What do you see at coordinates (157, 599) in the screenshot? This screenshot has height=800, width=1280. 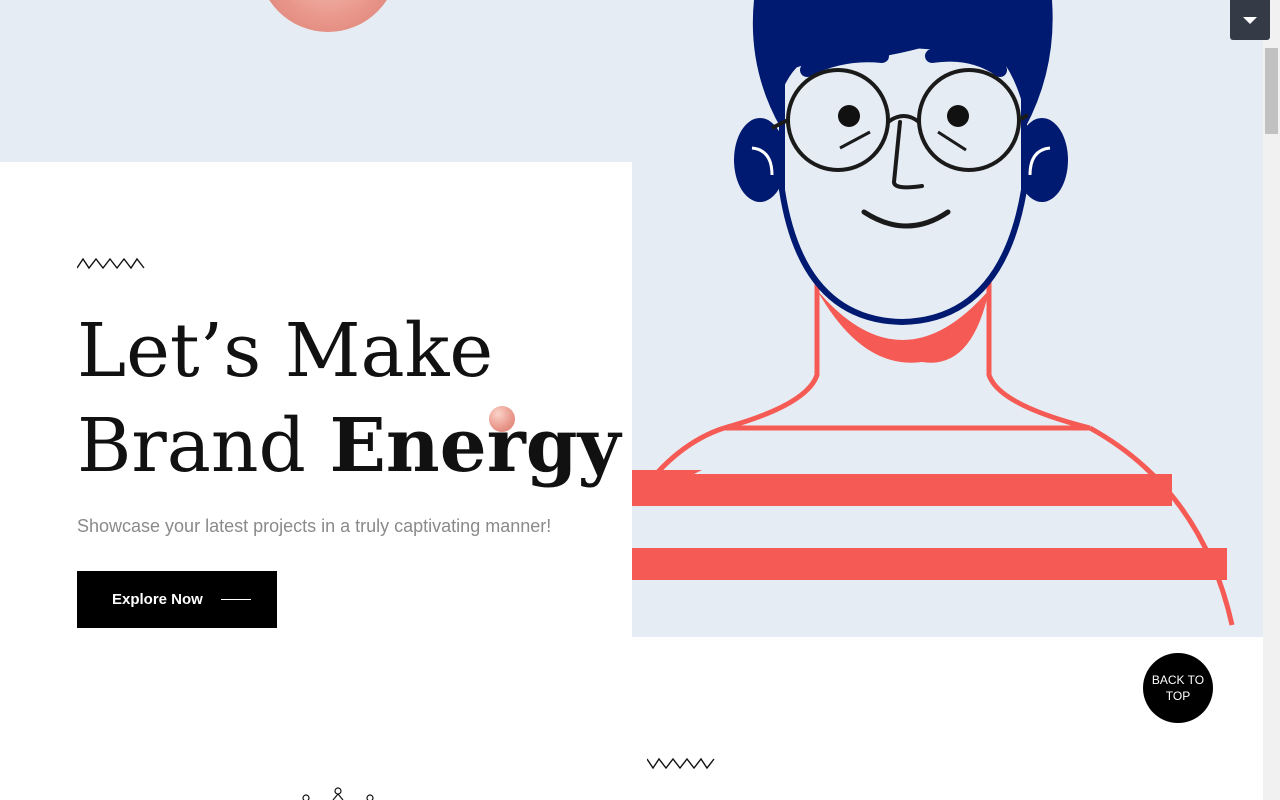 I see `explore-now-label: Explore Now` at bounding box center [157, 599].